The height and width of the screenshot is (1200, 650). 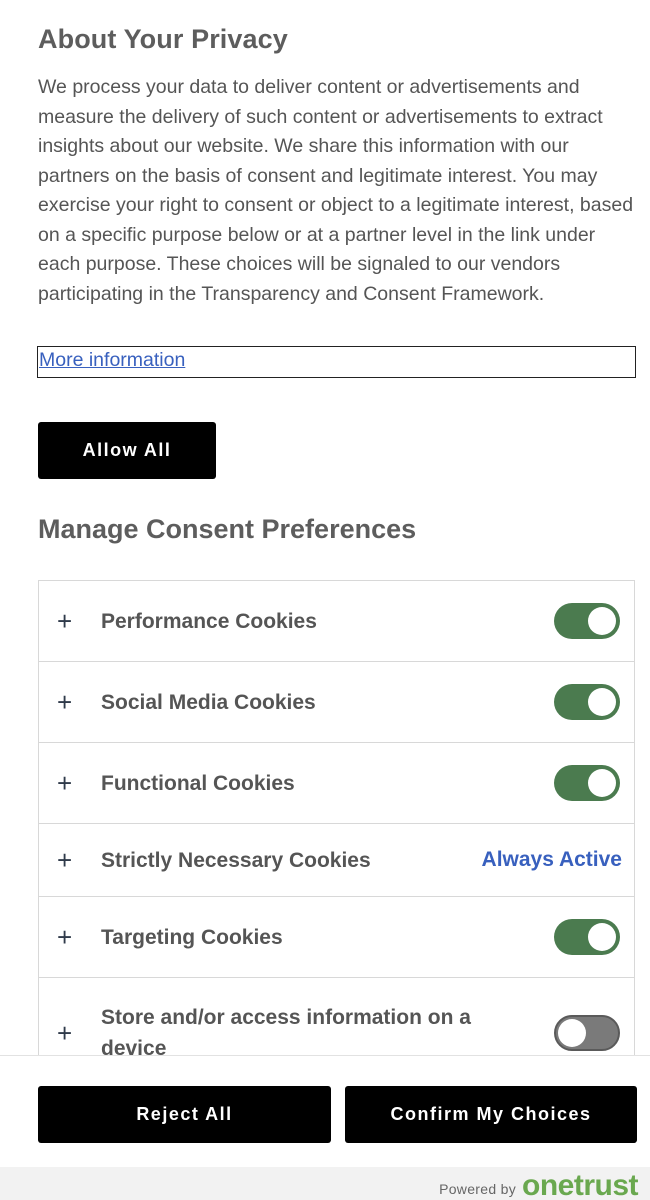 What do you see at coordinates (208, 702) in the screenshot?
I see `category-label: Social Media Cookies` at bounding box center [208, 702].